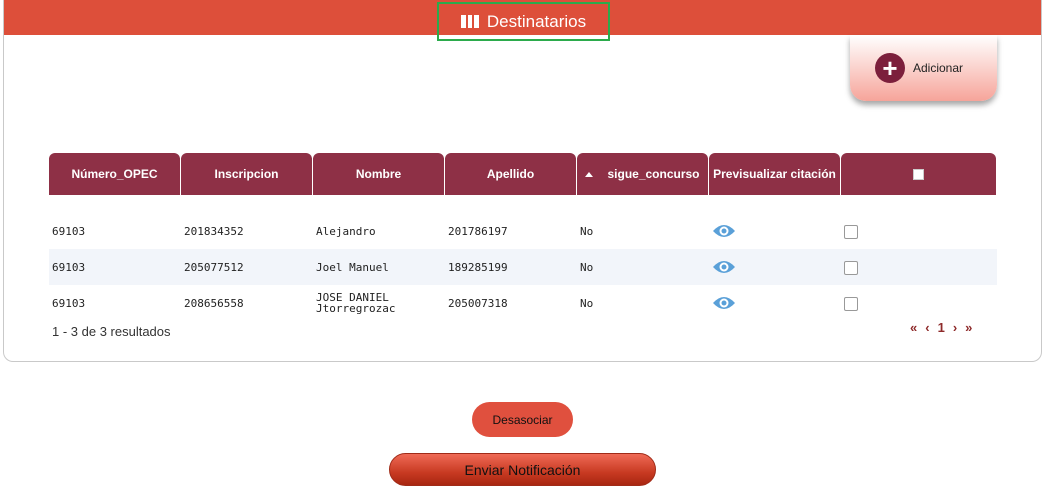 The image size is (1048, 500). I want to click on cell-apellido: 189285199, so click(478, 267).